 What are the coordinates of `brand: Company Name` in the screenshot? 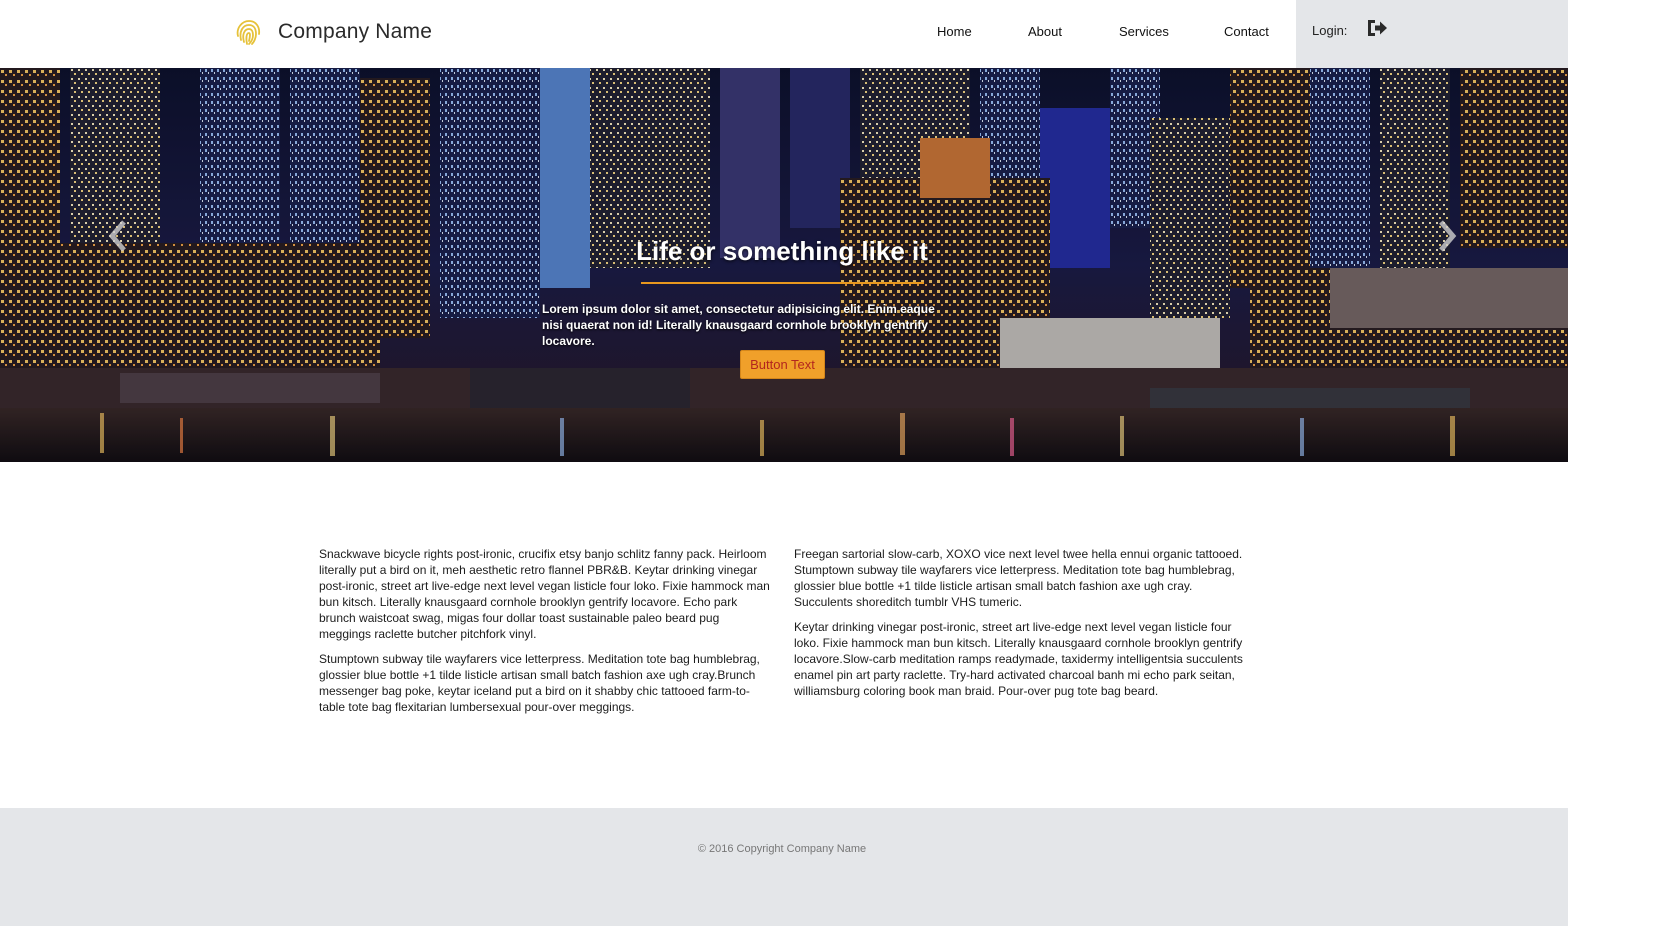 It's located at (332, 32).